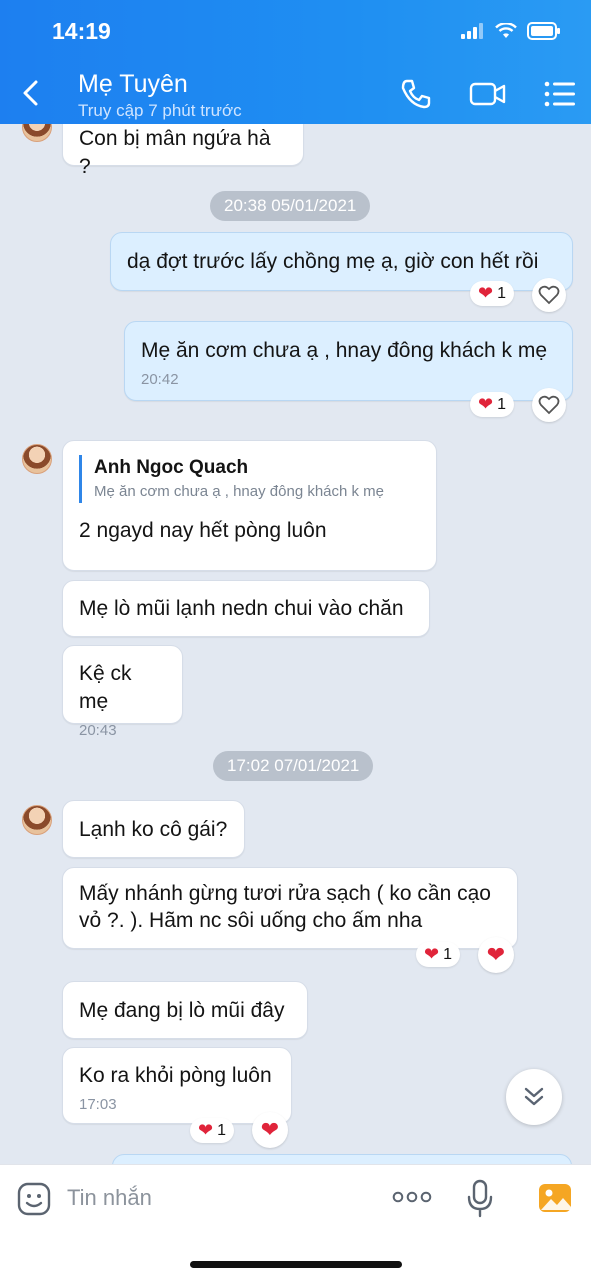 The height and width of the screenshot is (1280, 591). Describe the element at coordinates (290, 206) in the screenshot. I see `date-separator: 20:38 05/01/2021` at that location.